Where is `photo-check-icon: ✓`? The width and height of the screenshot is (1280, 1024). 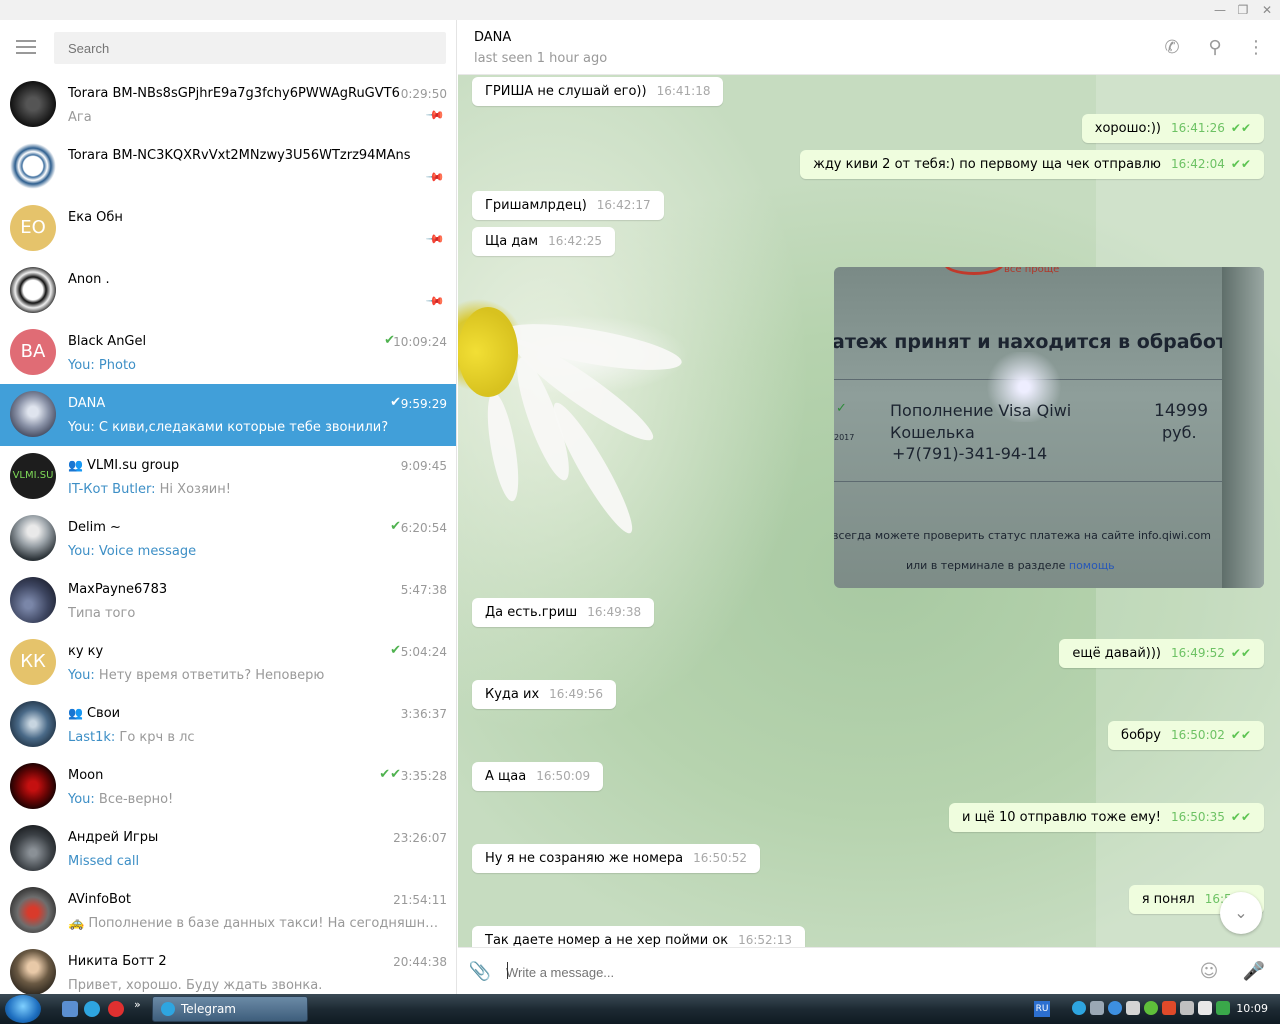
photo-check-icon: ✓ is located at coordinates (841, 408).